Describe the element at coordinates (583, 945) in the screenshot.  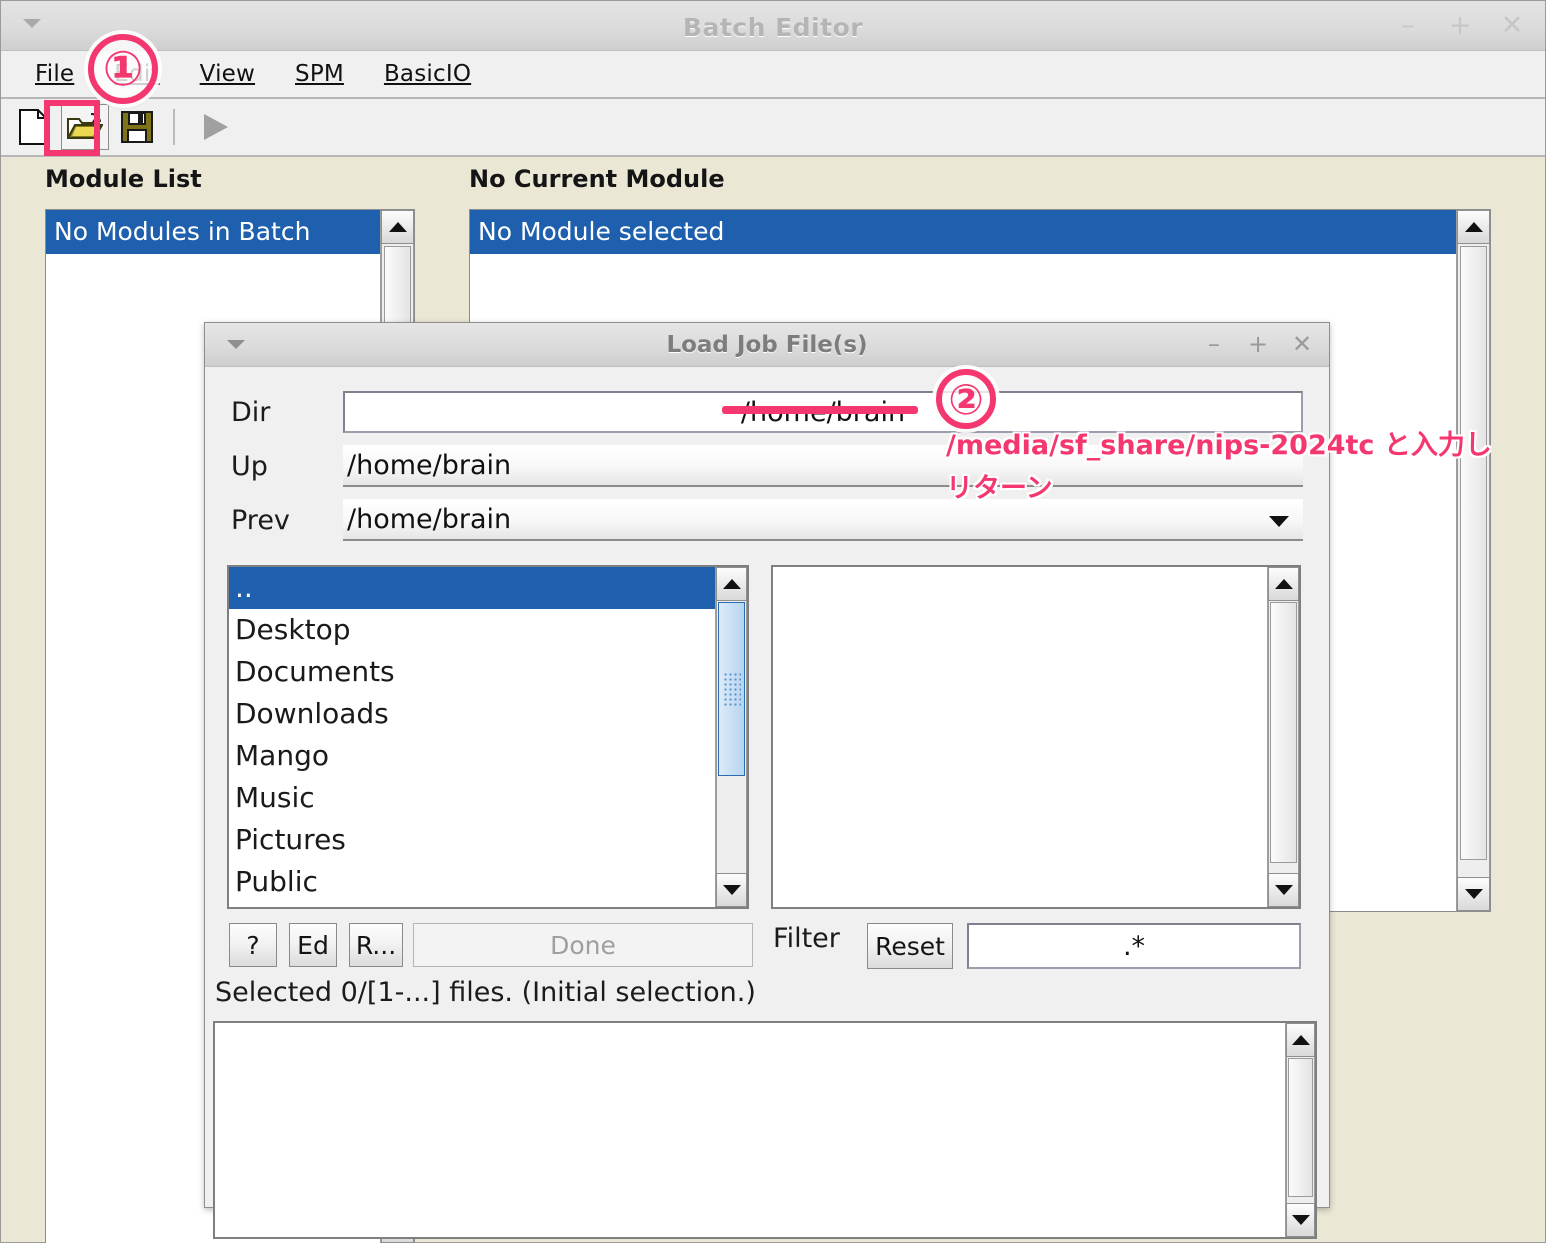
I see `done-button: Done` at that location.